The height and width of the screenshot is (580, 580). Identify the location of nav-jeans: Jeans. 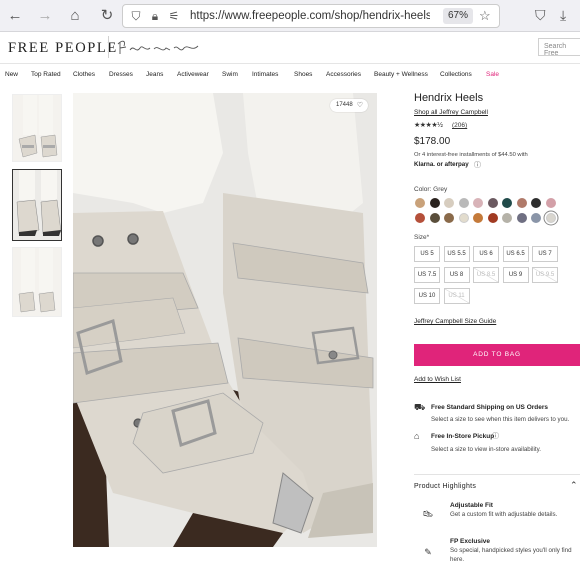
(154, 74).